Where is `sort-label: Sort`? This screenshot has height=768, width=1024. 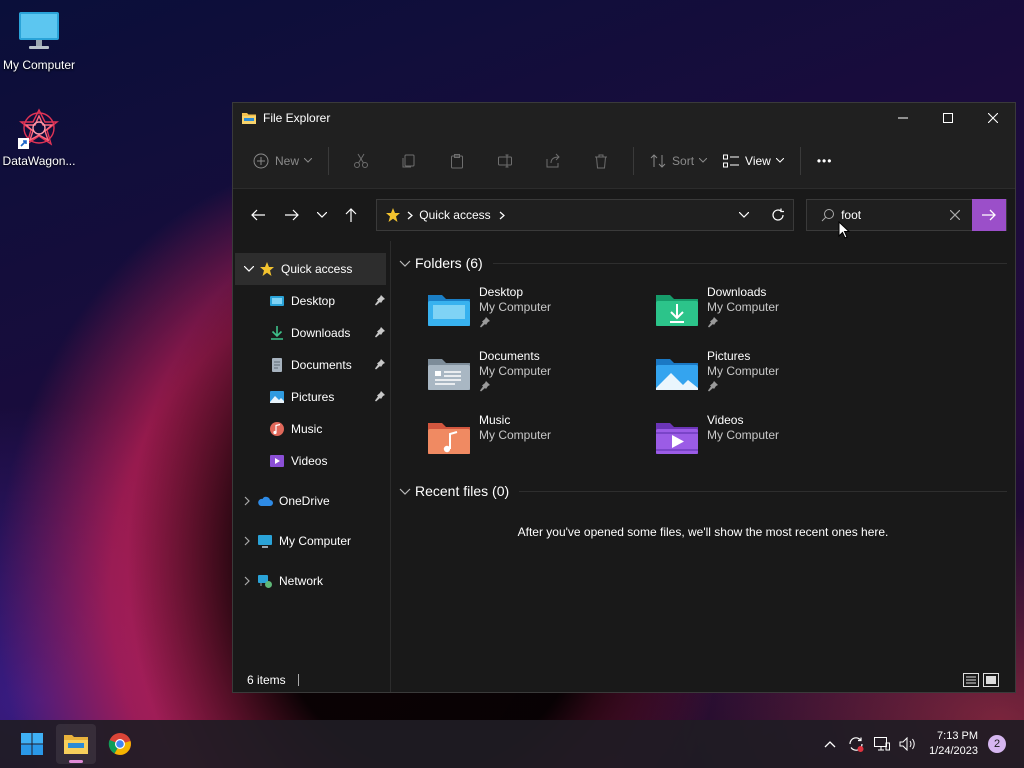
sort-label: Sort is located at coordinates (683, 160).